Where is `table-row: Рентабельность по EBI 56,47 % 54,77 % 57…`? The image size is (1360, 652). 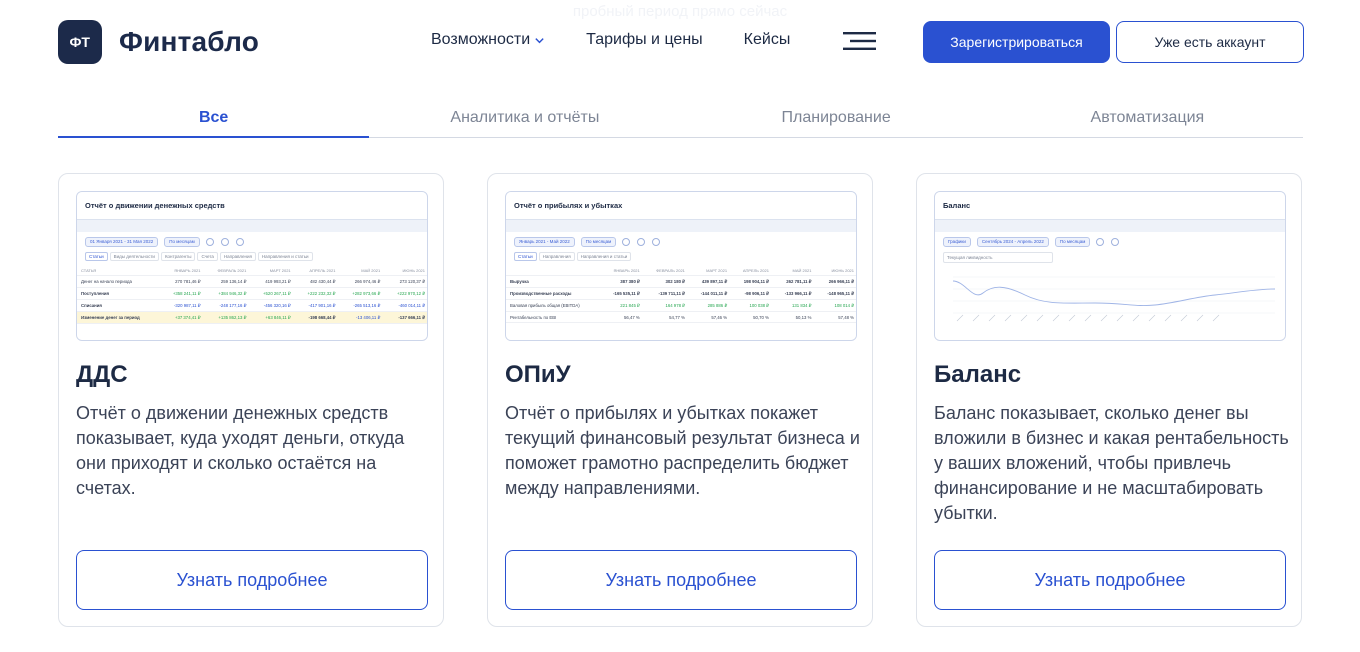 table-row: Рентабельность по EBI 56,47 % 54,77 % 57… is located at coordinates (681, 317).